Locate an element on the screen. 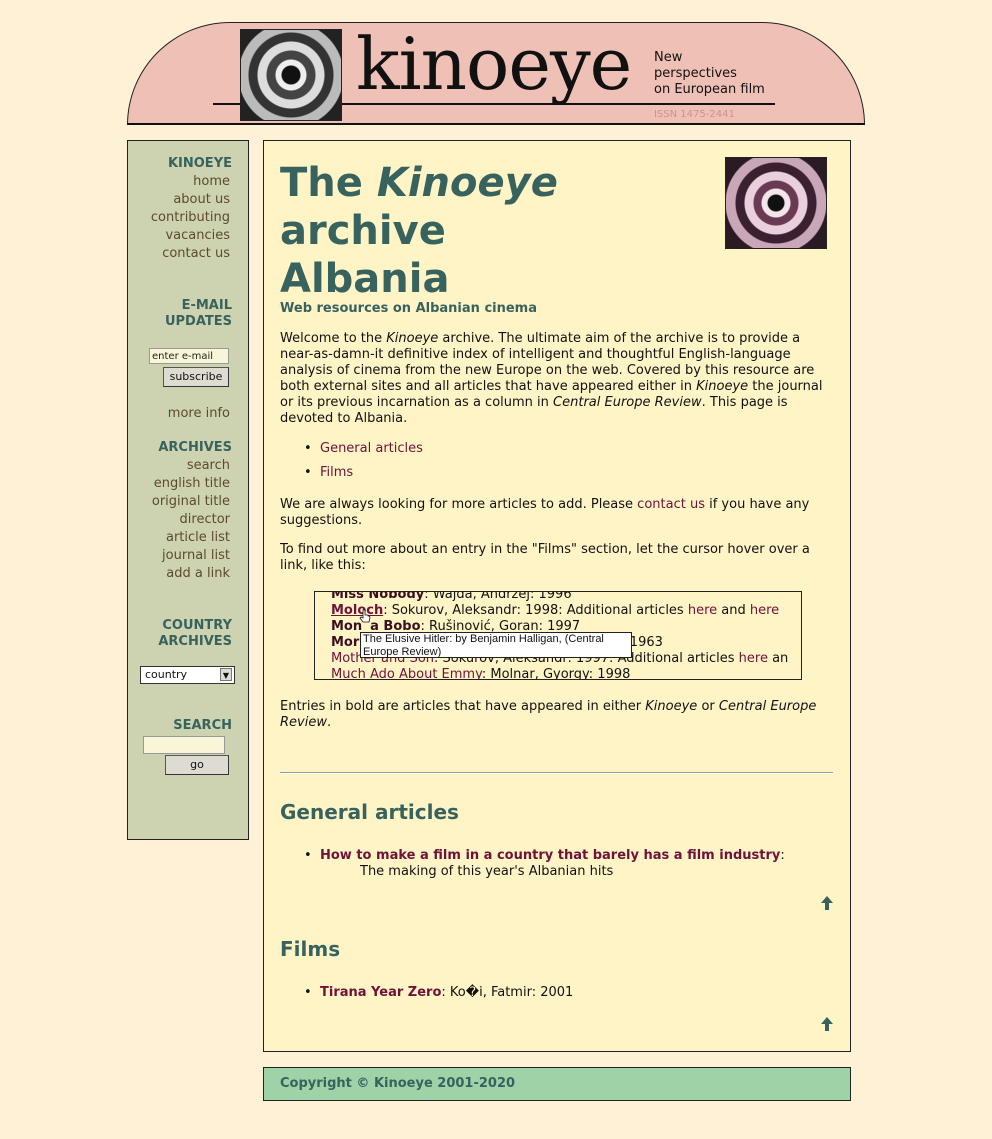 This screenshot has height=1139, width=992. issn-number: ISSN 1475-2441 is located at coordinates (694, 114).